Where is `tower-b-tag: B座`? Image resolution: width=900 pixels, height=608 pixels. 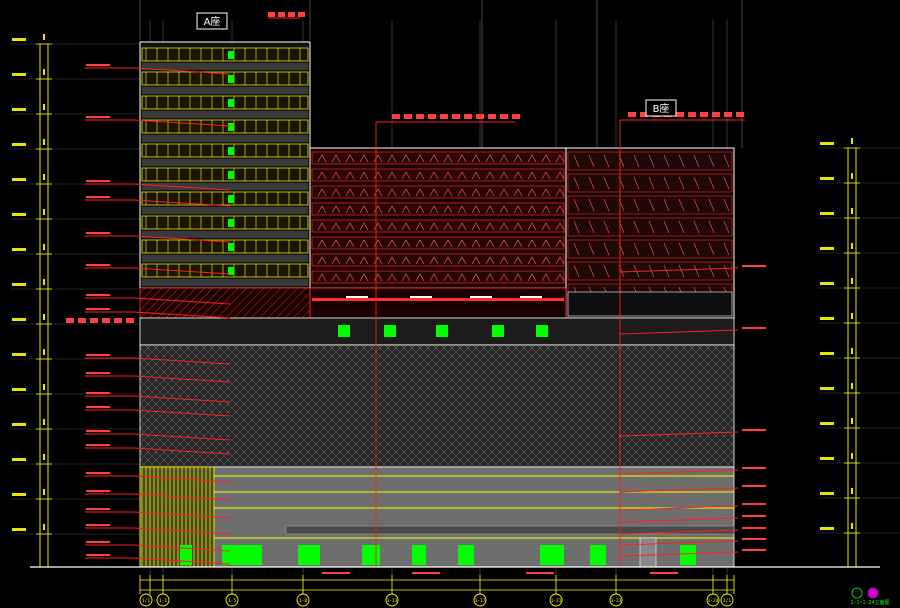 tower-b-tag: B座 is located at coordinates (661, 108).